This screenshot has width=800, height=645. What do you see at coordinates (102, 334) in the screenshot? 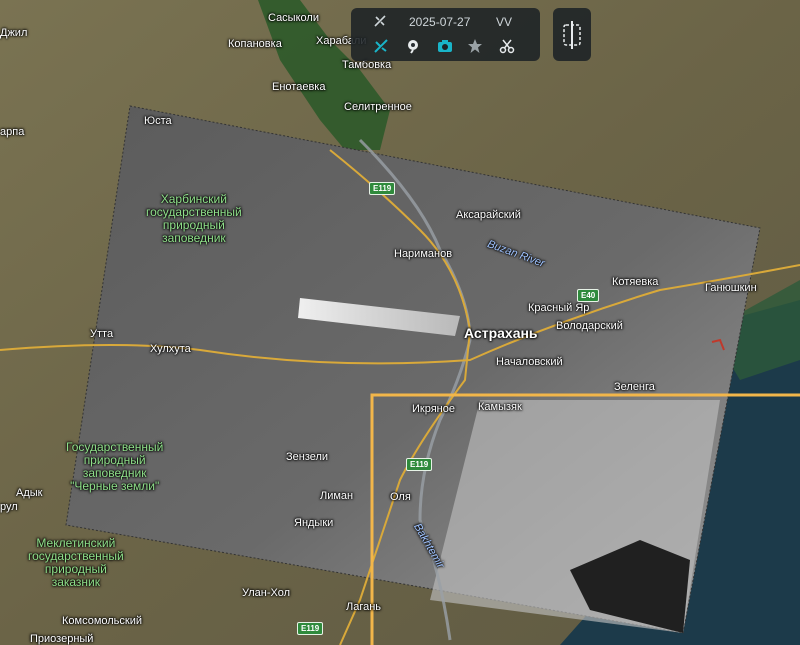
I see `place-label: Утта` at bounding box center [102, 334].